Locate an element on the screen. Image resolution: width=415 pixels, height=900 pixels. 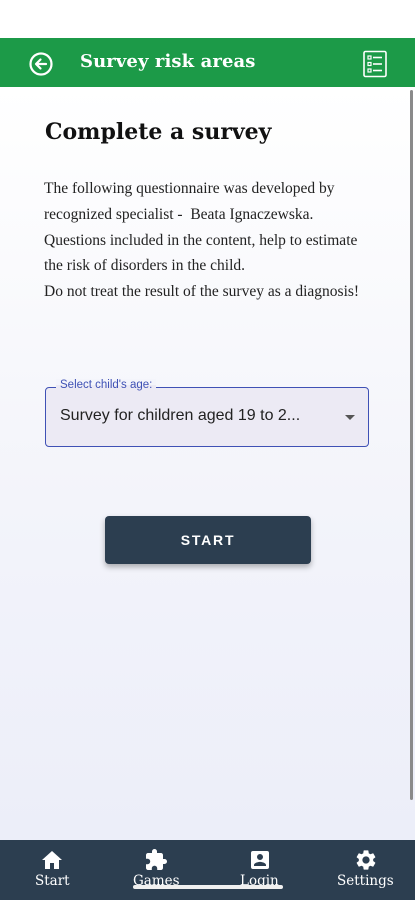
home-icon is located at coordinates (52, 860).